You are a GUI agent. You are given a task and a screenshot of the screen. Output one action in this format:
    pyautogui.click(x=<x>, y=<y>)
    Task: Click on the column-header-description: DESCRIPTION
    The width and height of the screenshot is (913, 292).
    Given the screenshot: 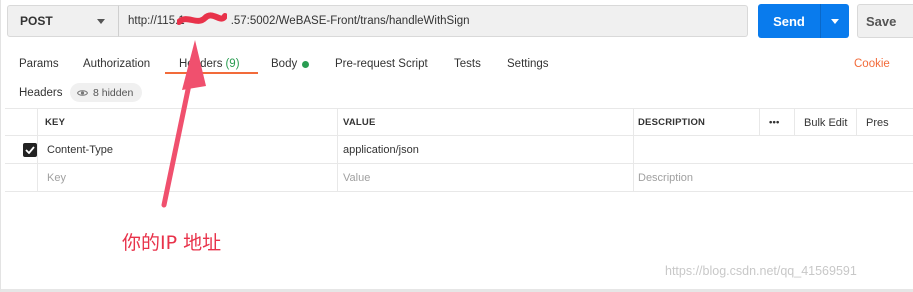 What is the action you would take?
    pyautogui.click(x=672, y=122)
    